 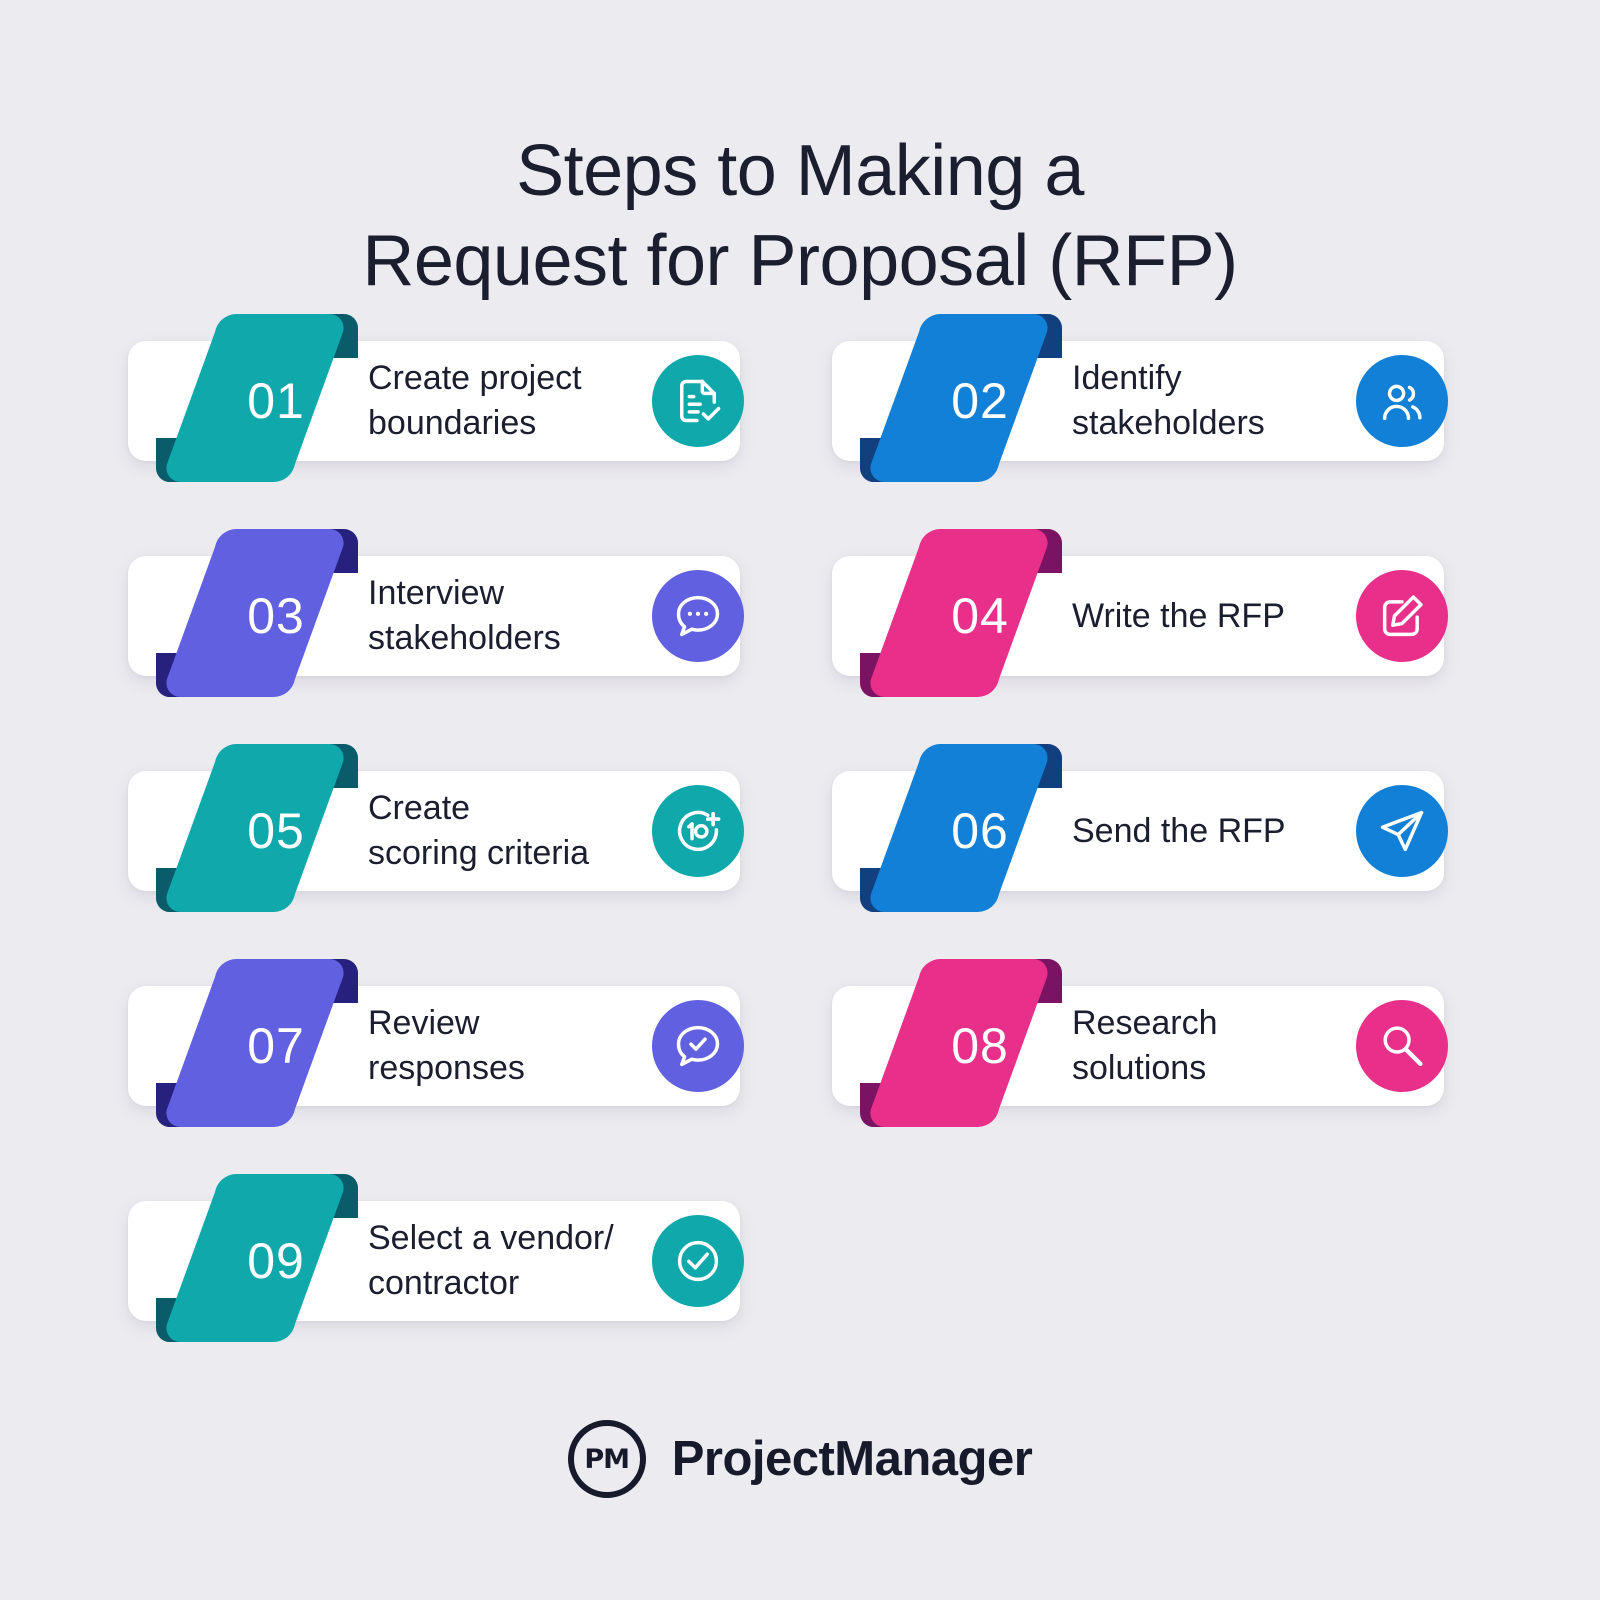 What do you see at coordinates (980, 616) in the screenshot?
I see `step-number: 04` at bounding box center [980, 616].